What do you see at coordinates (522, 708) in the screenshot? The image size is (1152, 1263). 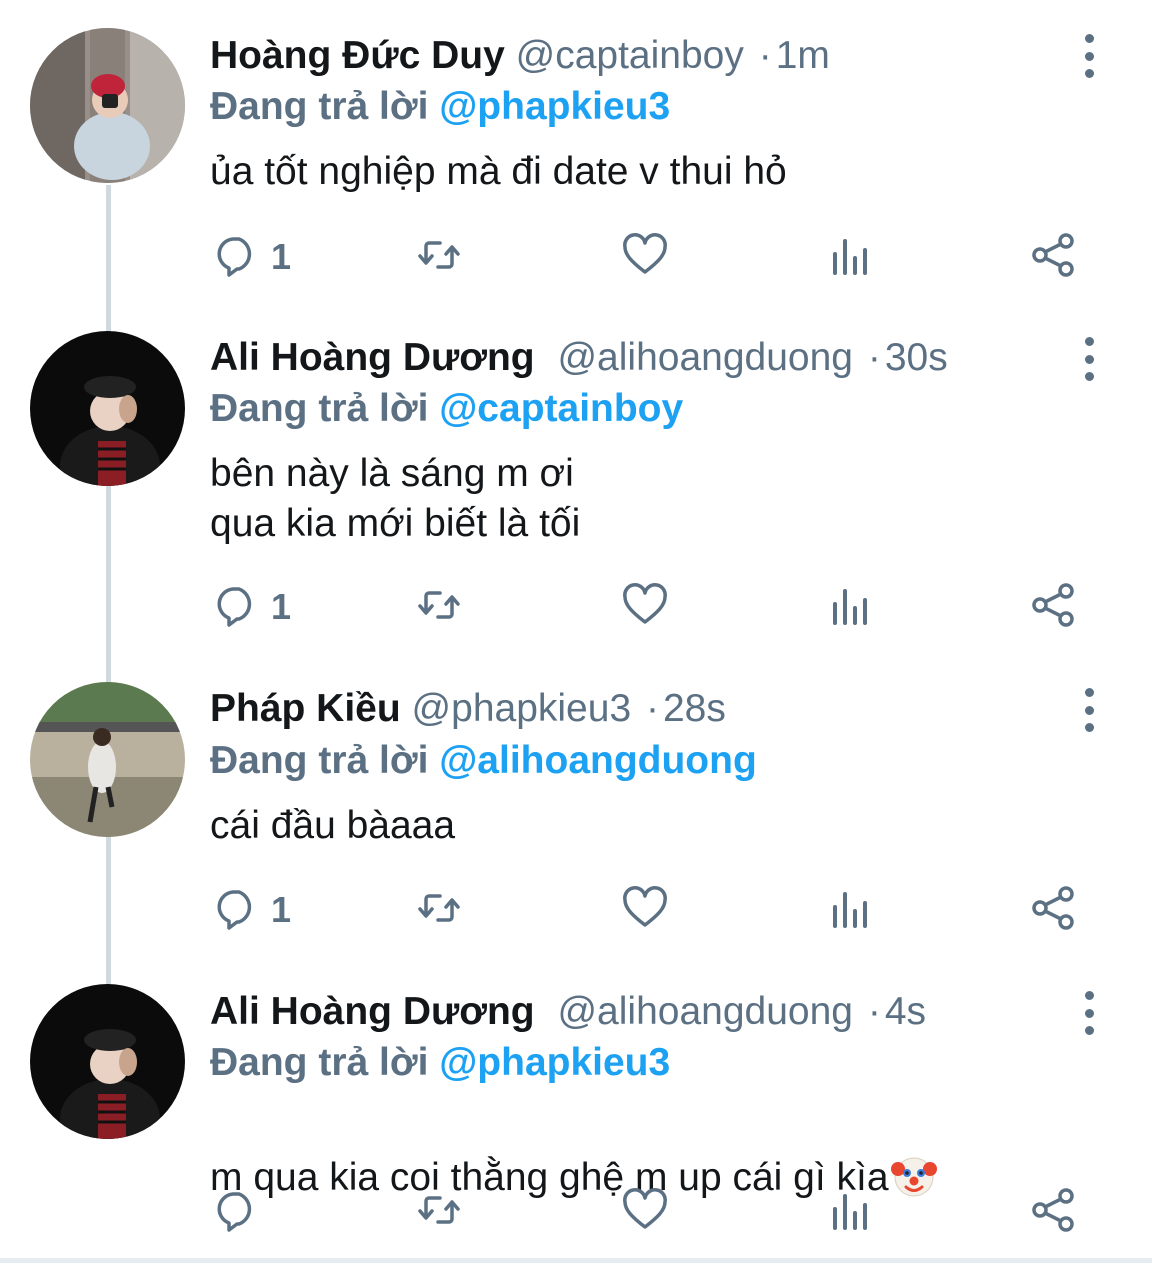 I see `handle: @phapkieu3` at bounding box center [522, 708].